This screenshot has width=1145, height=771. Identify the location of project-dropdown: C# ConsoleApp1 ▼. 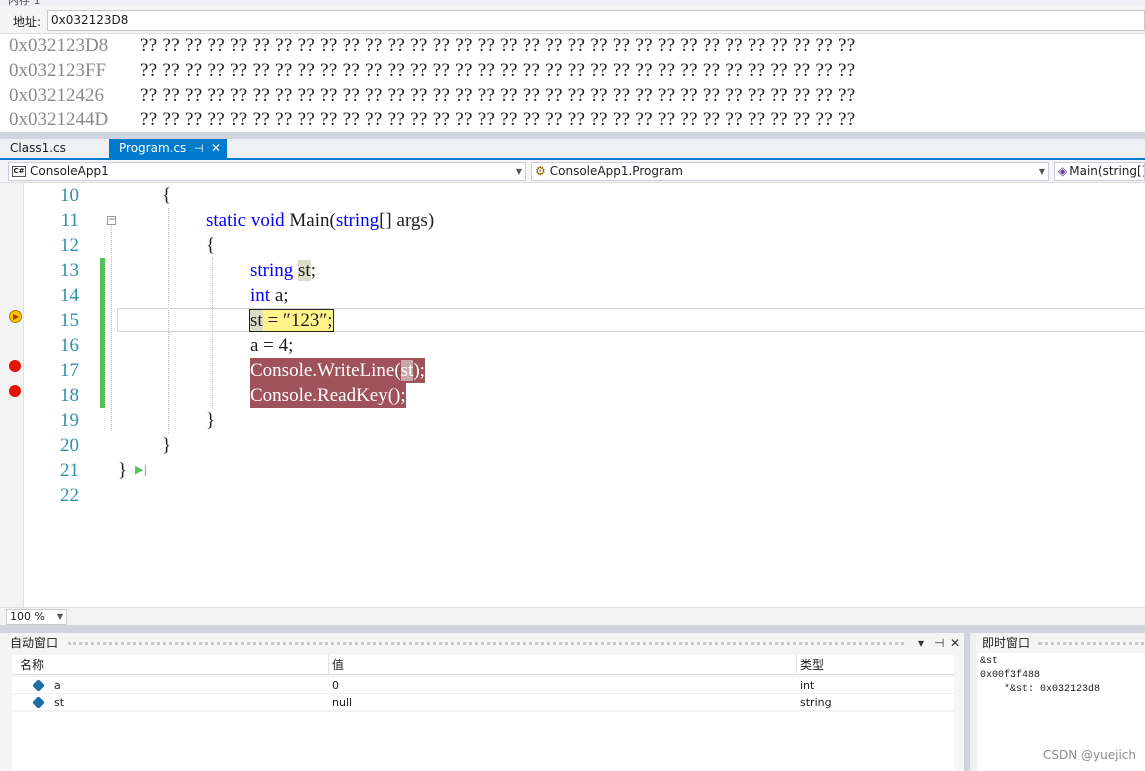
(267, 171).